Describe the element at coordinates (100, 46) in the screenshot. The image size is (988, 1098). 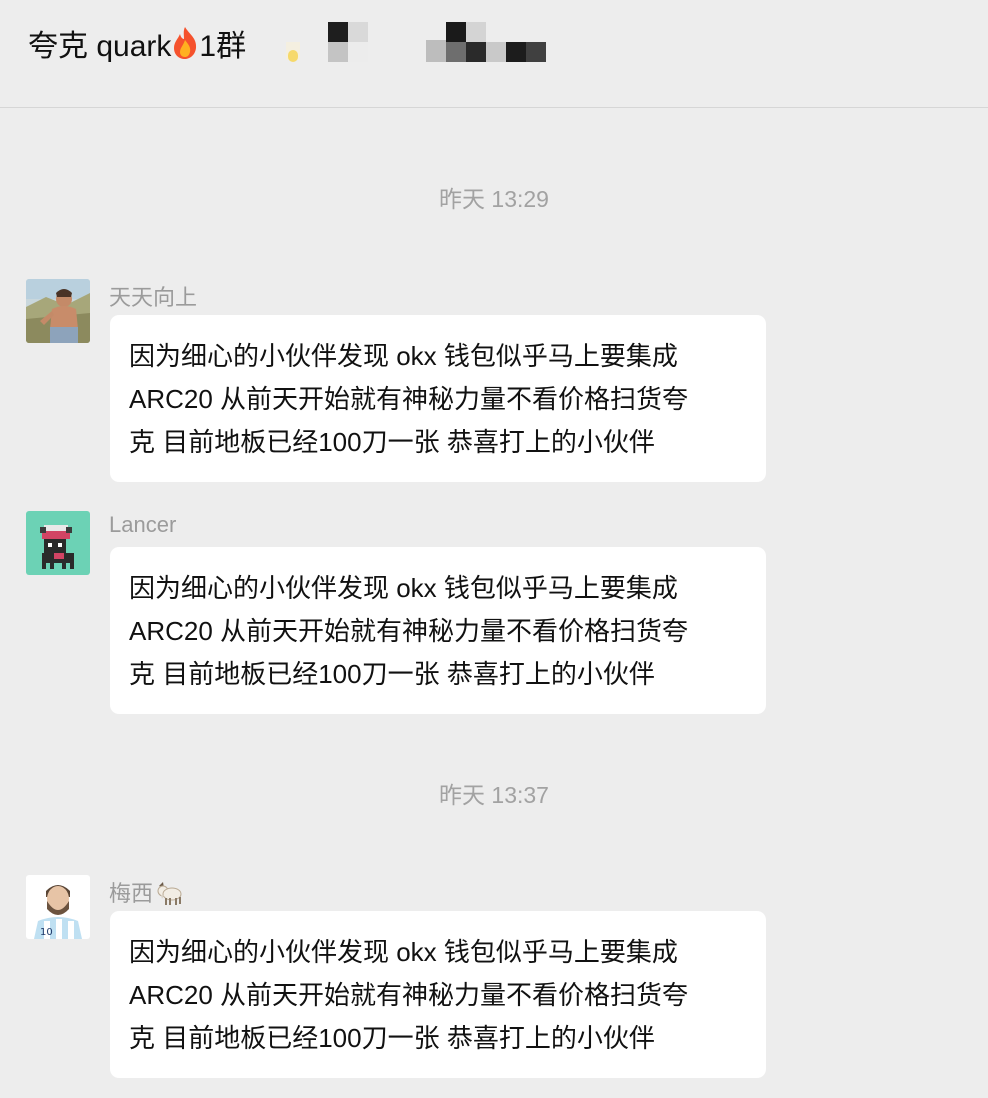
I see `chat-title-text: 夸克 quark` at that location.